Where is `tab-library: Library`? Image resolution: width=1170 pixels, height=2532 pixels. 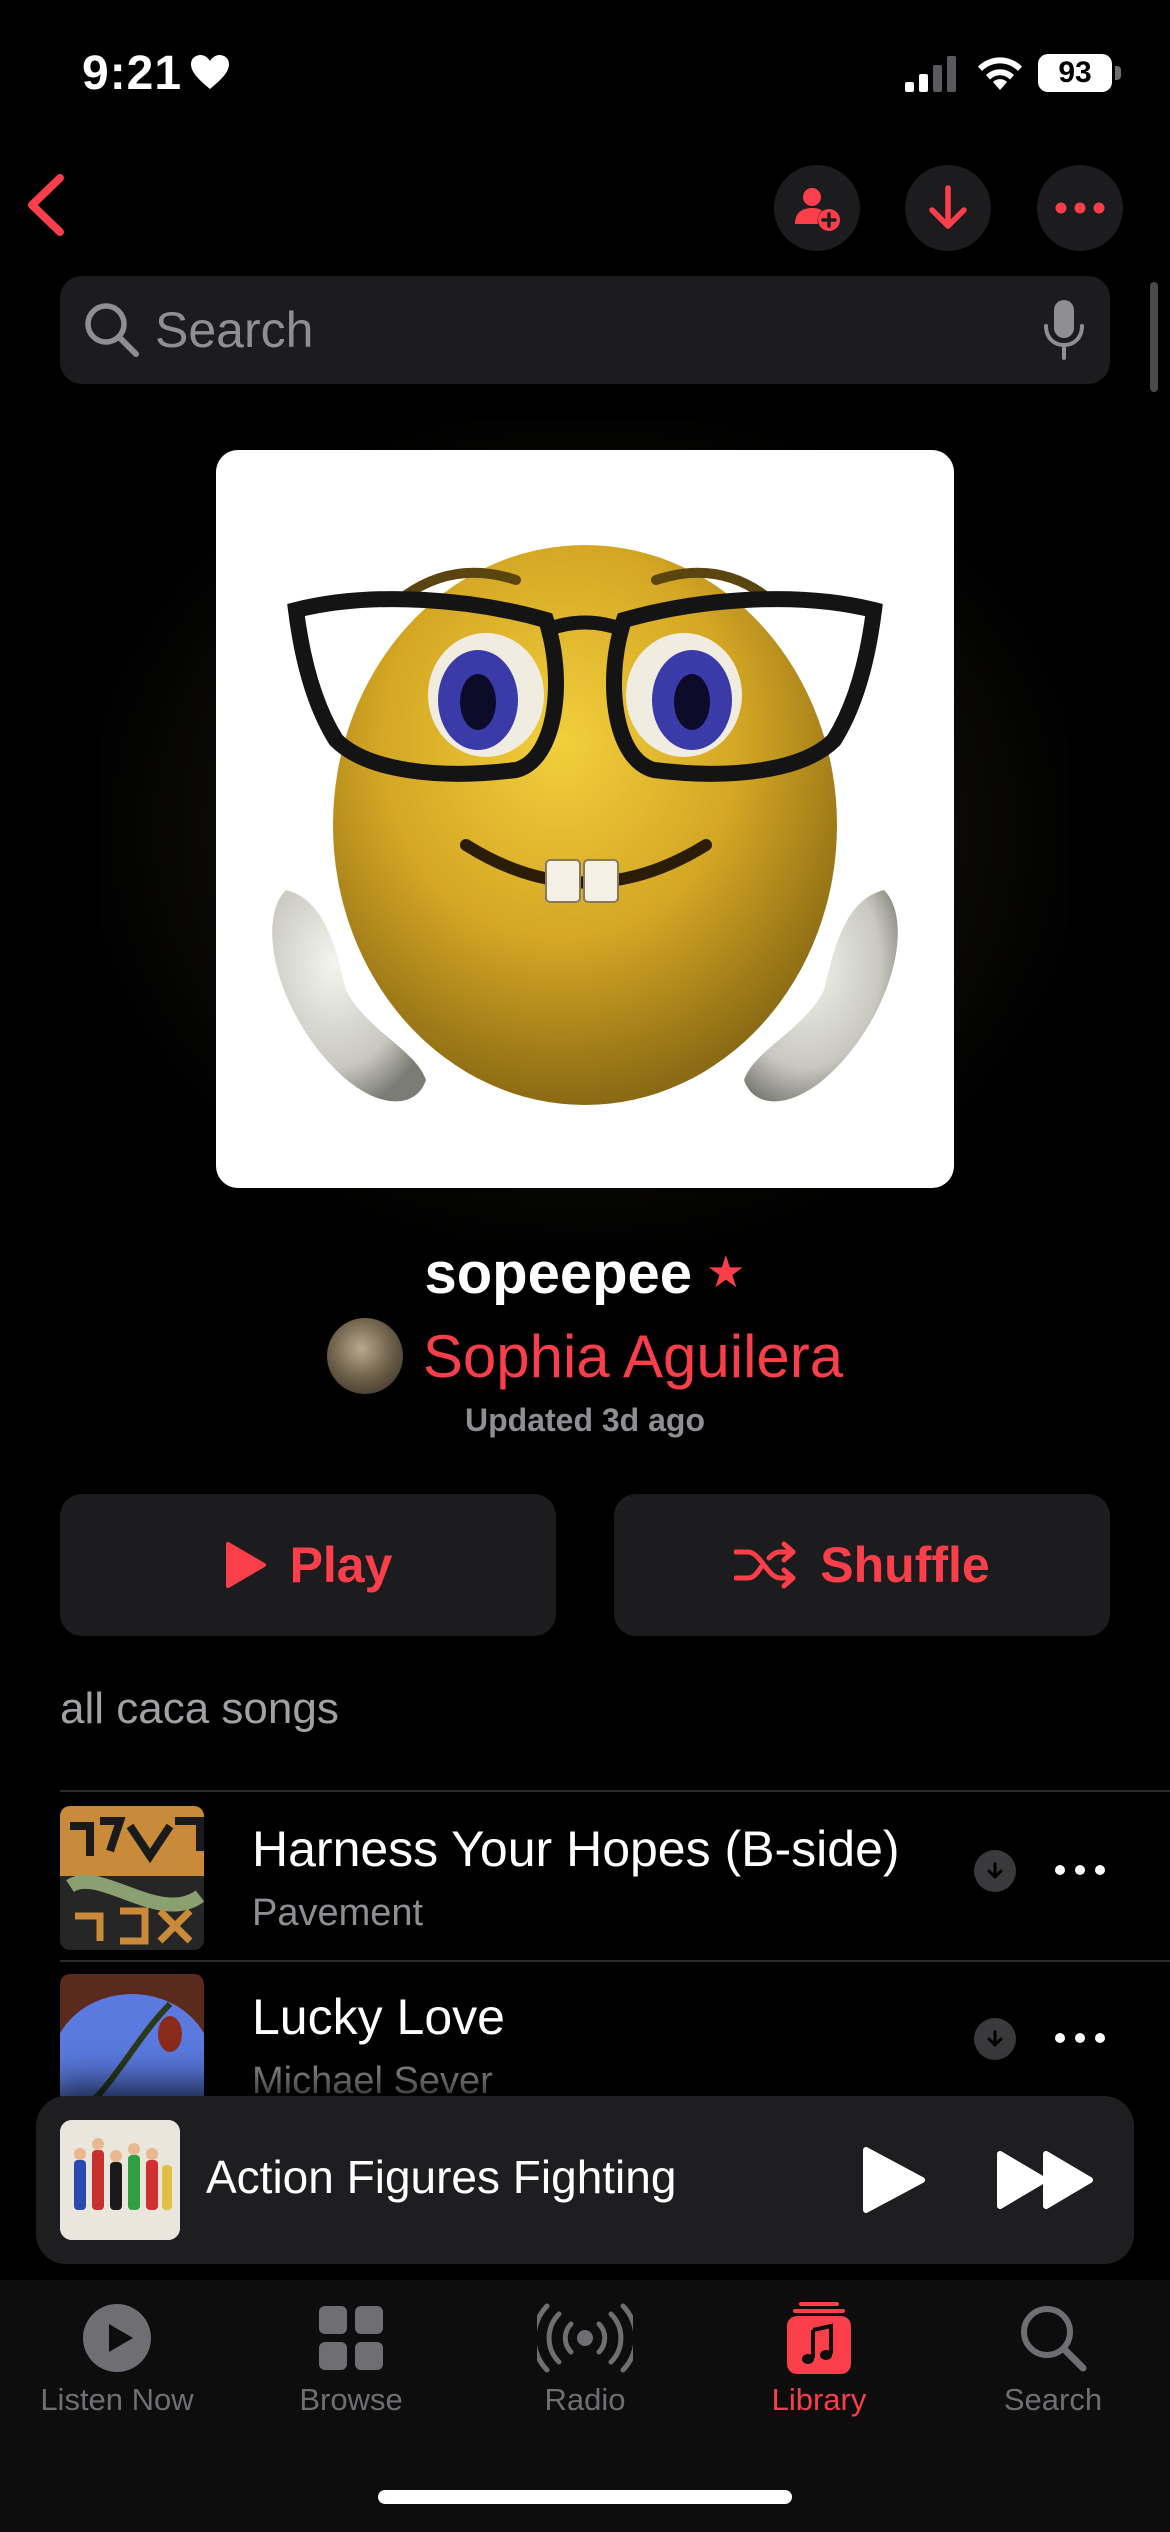
tab-library: Library is located at coordinates (819, 2377).